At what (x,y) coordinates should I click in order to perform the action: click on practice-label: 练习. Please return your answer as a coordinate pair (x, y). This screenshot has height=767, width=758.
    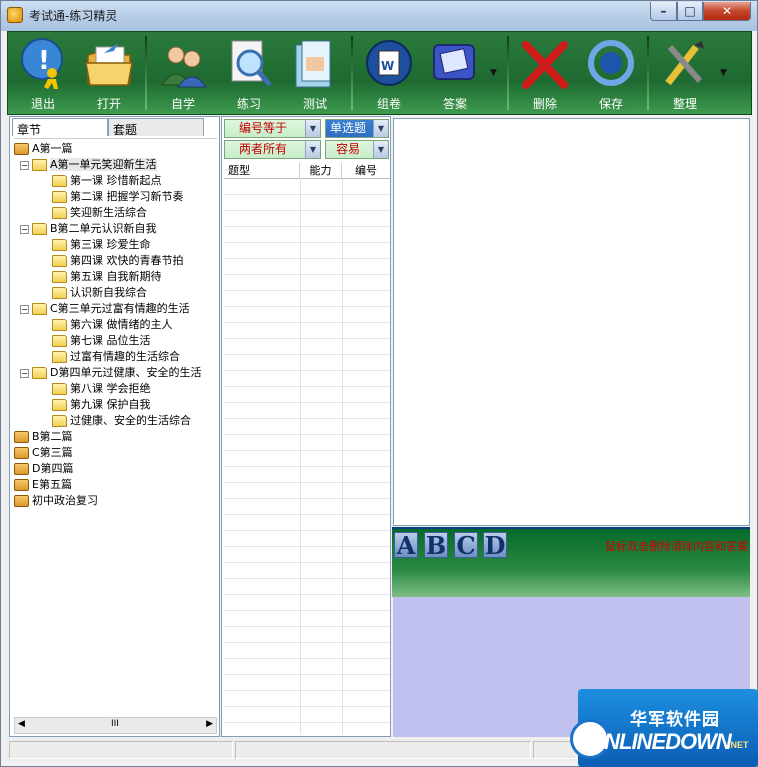
    Looking at the image, I should click on (248, 104).